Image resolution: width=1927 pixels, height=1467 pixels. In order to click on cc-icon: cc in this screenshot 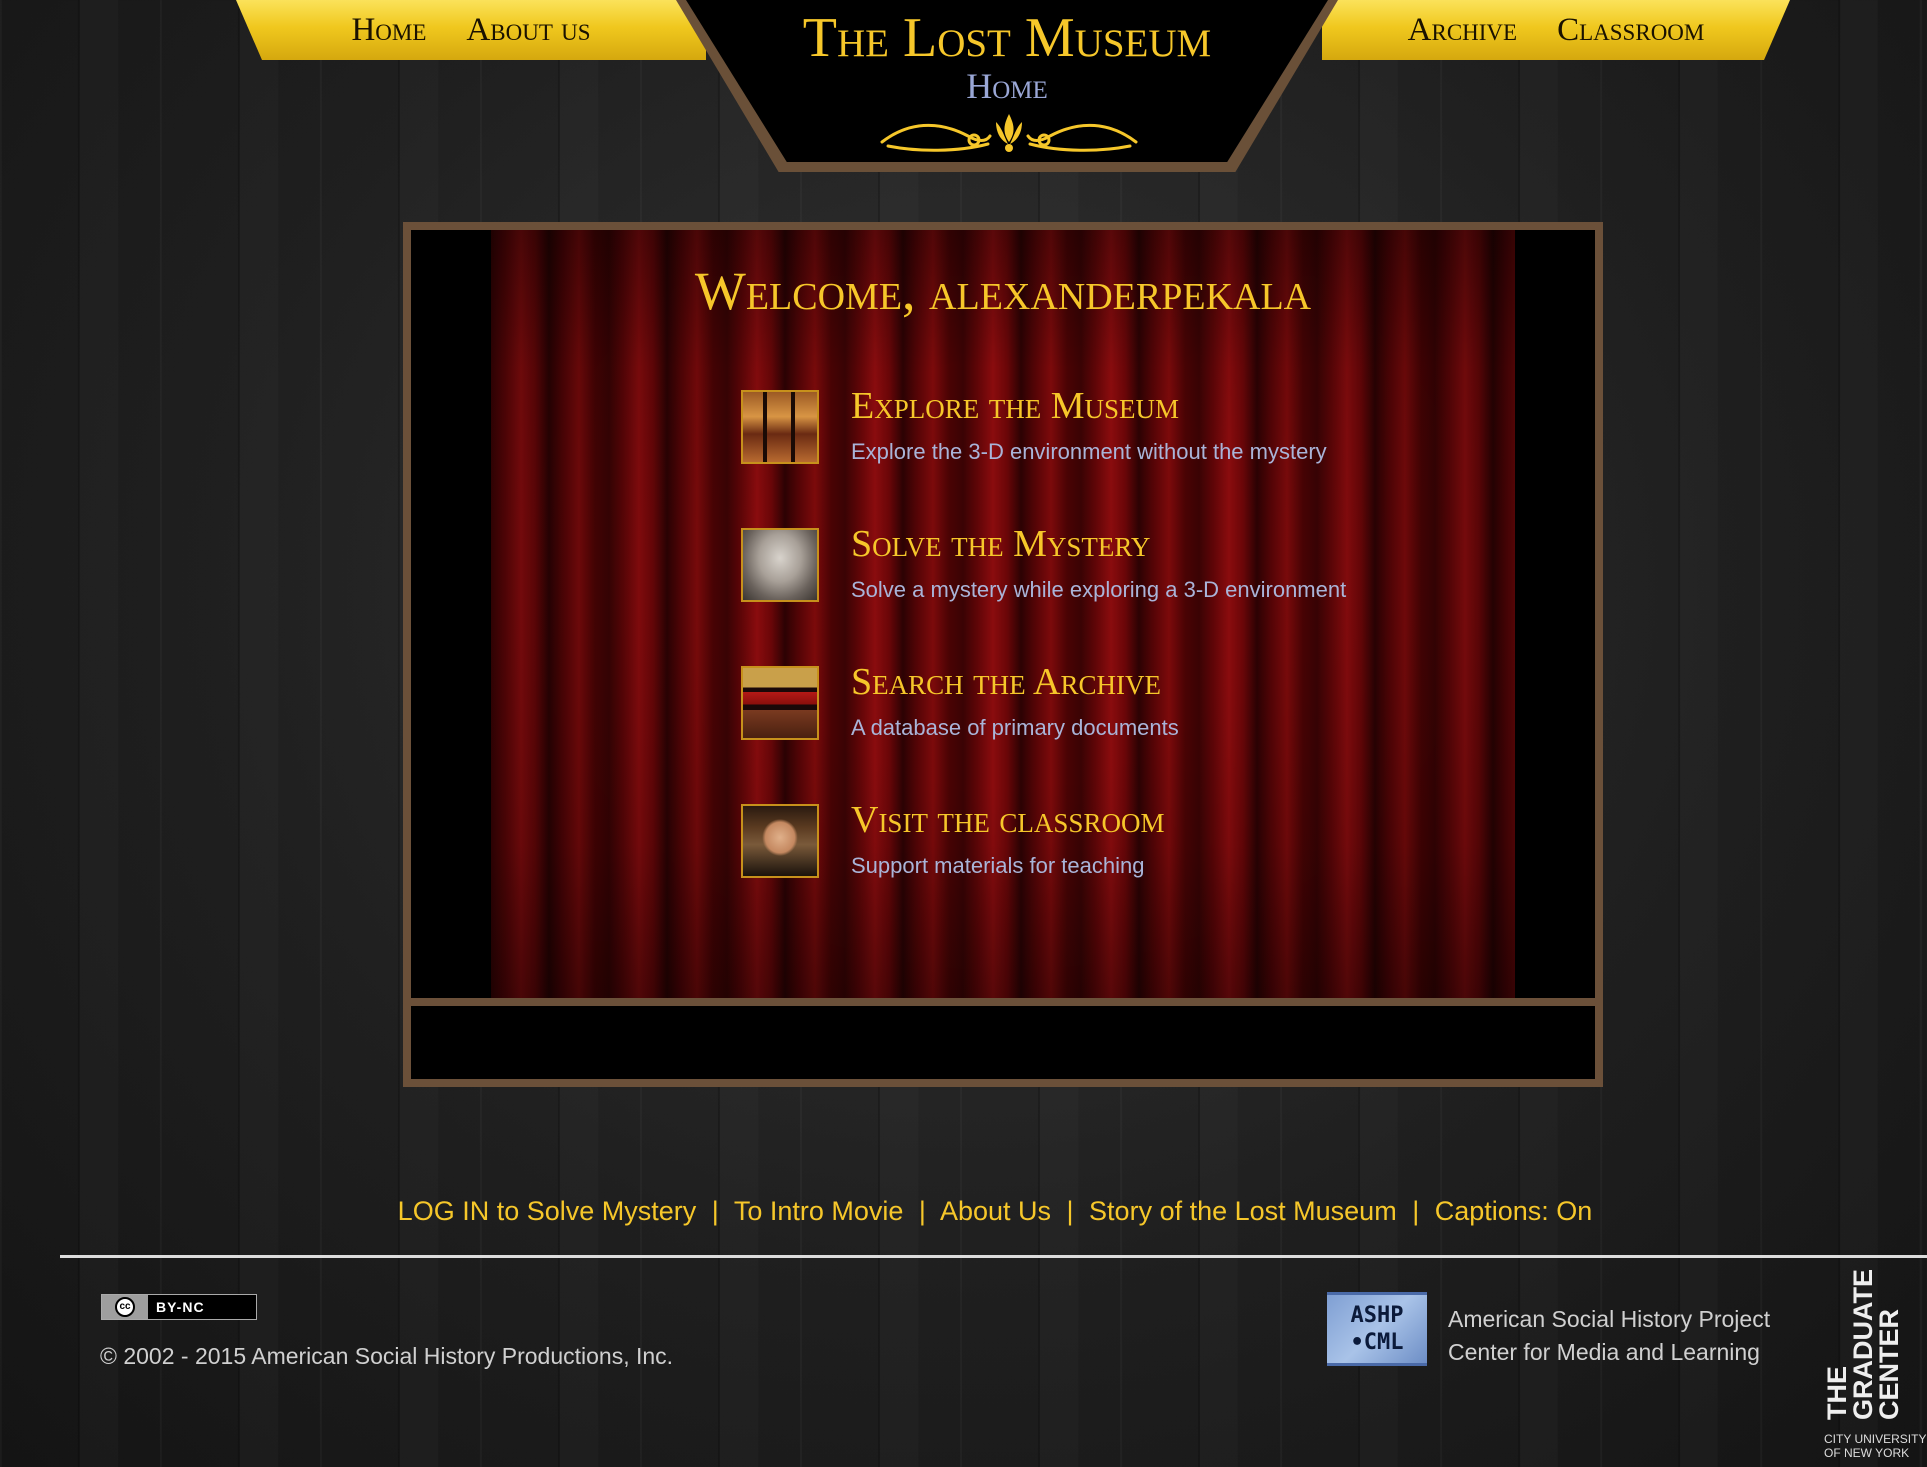, I will do `click(125, 1307)`.